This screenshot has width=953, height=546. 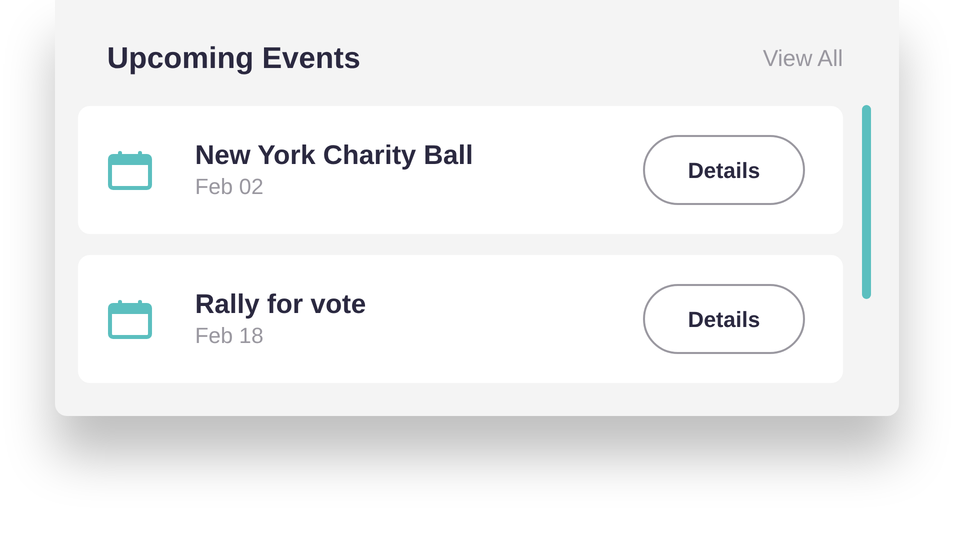 What do you see at coordinates (281, 304) in the screenshot?
I see `event-name: Rally for vote` at bounding box center [281, 304].